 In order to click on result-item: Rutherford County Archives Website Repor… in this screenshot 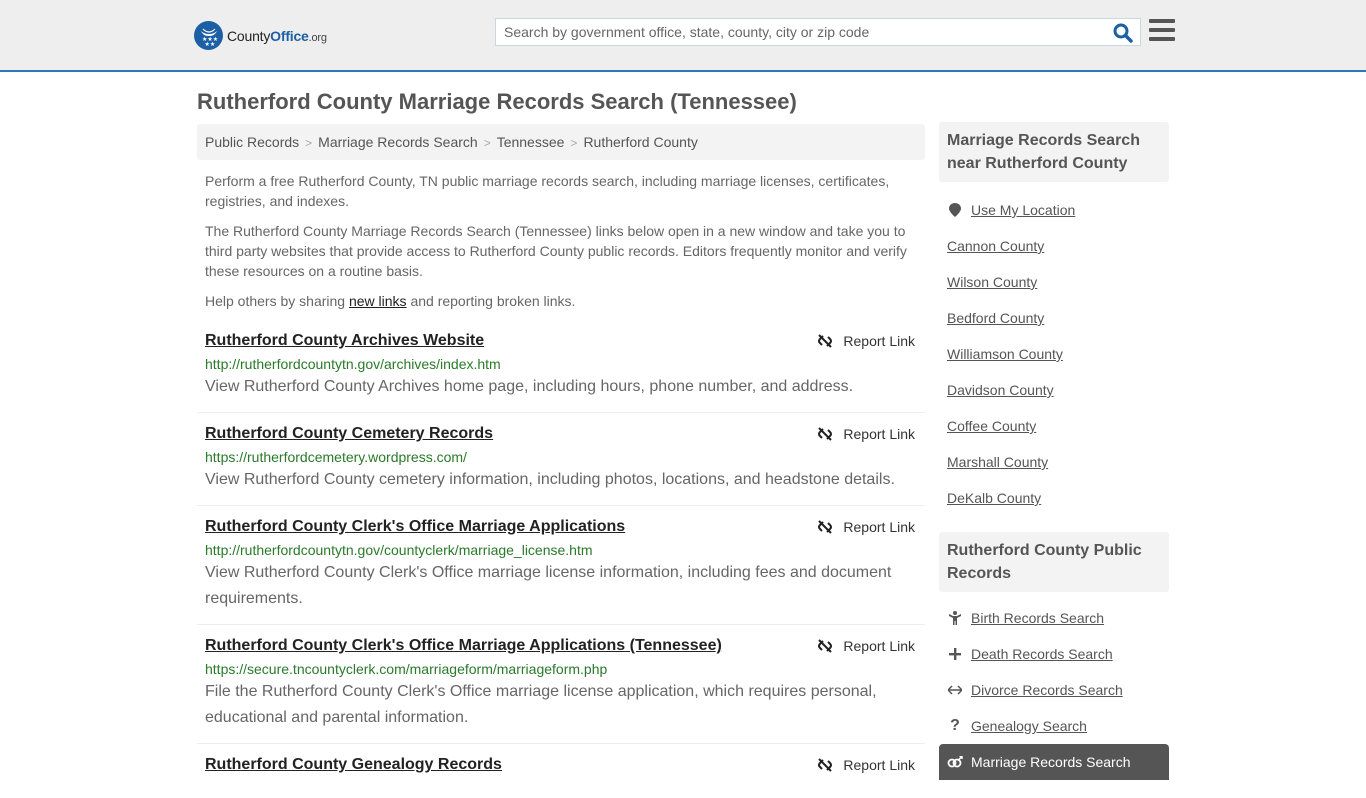, I will do `click(561, 371)`.